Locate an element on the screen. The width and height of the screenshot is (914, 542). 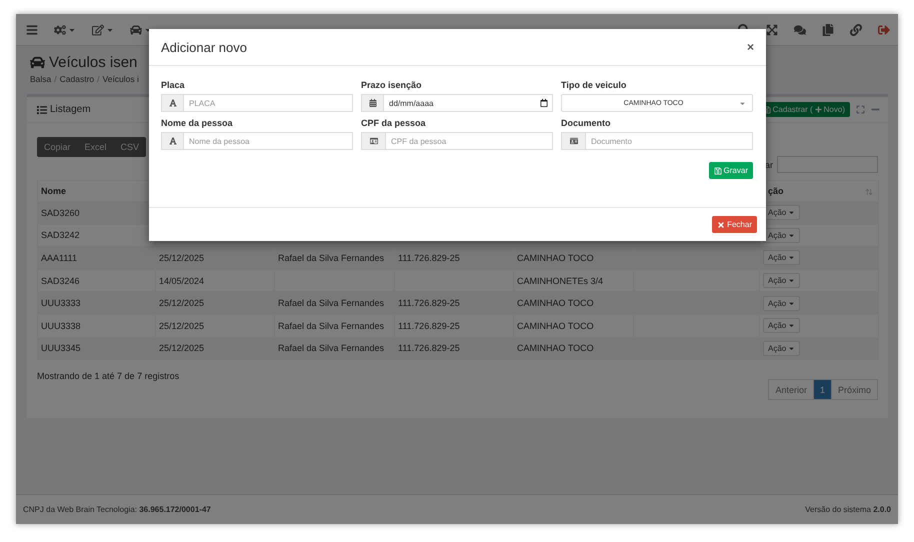
field-label: Prazo isenção is located at coordinates (392, 85).